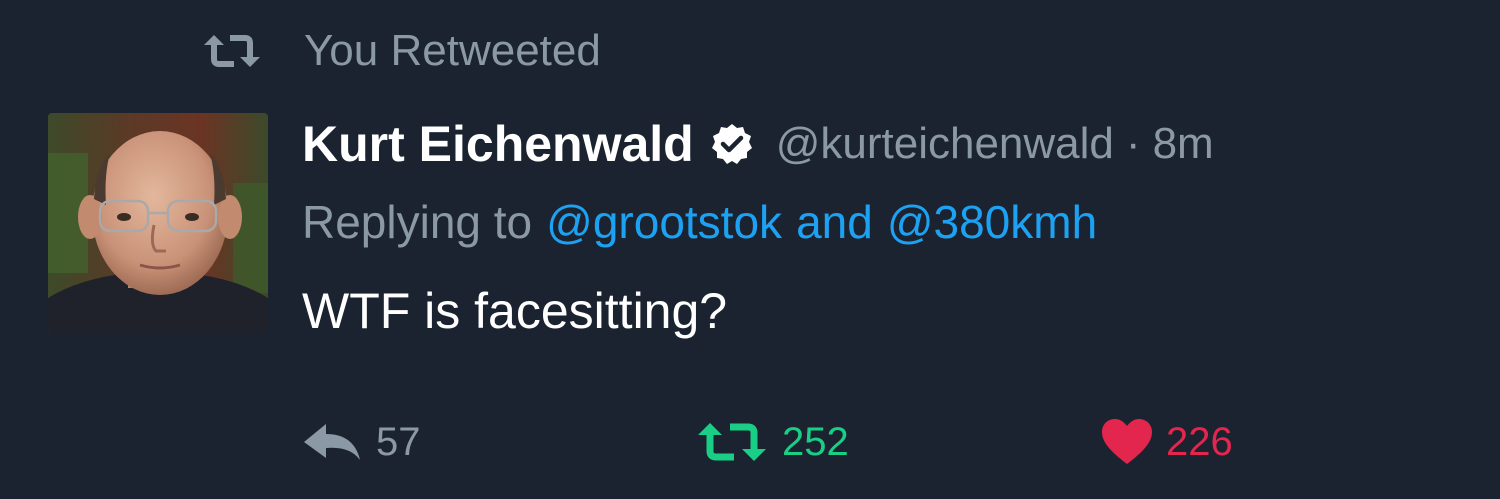  I want to click on tweet-header: Kurt Eichenwald @kurteichenwald · 8m, so click(892, 144).